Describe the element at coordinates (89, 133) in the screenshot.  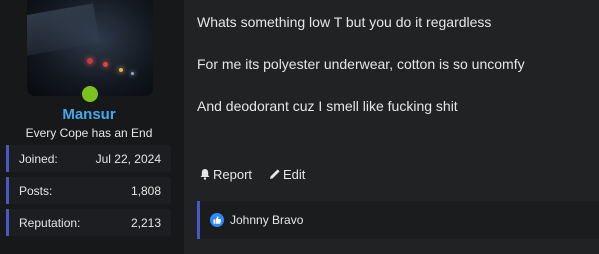
I see `user-title: Every Cope has an End` at that location.